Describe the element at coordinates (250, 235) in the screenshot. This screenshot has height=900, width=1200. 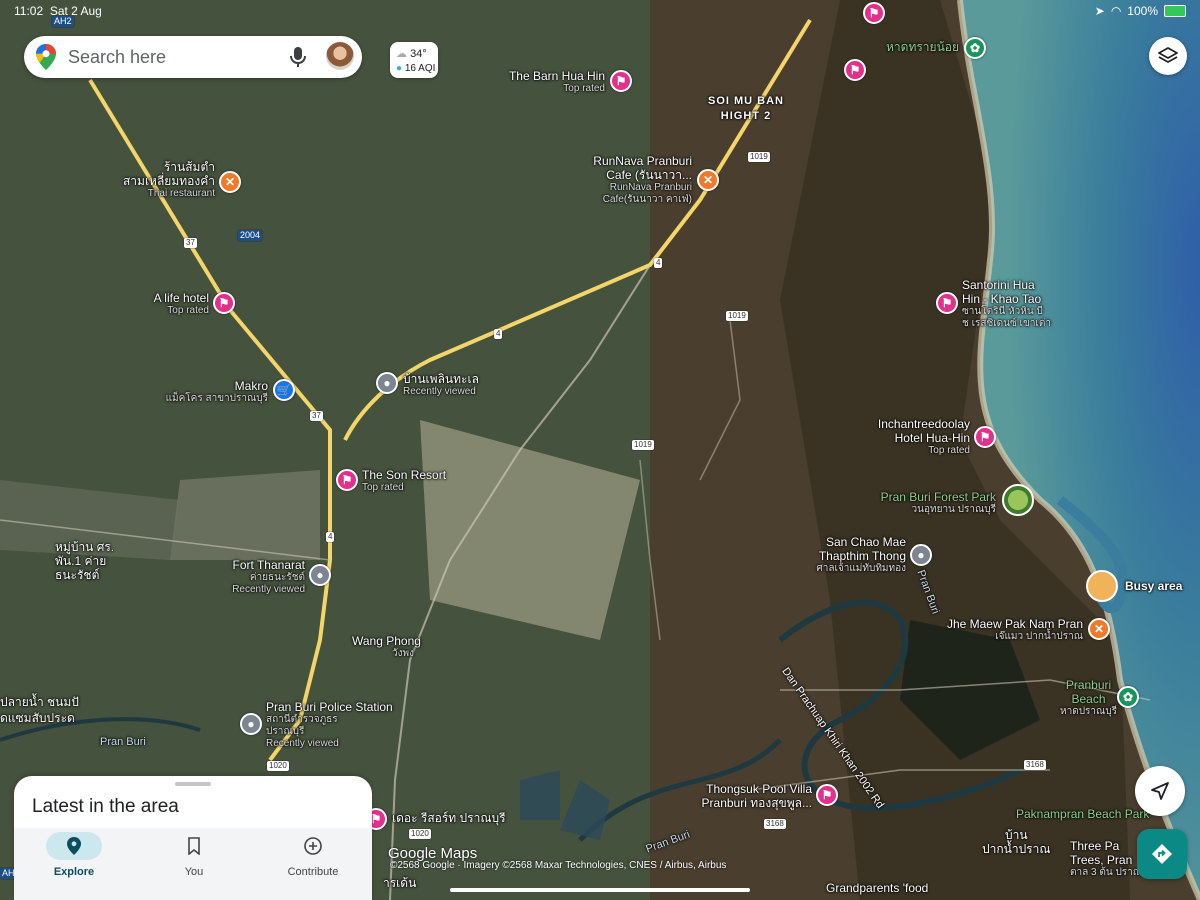
I see `road-shield: 2004` at that location.